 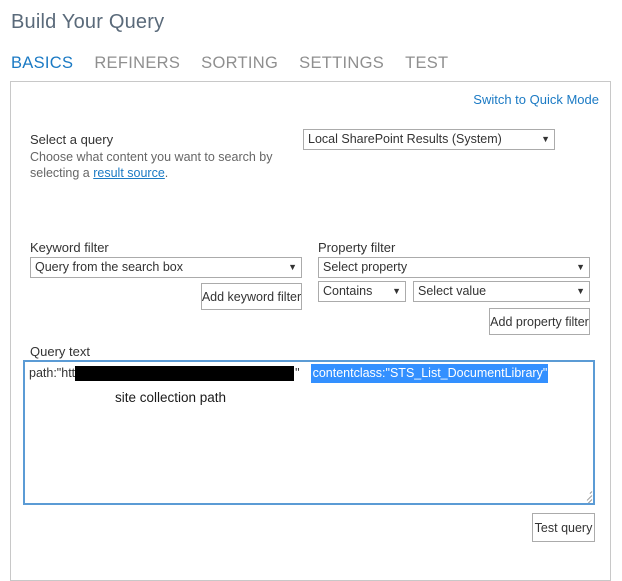 What do you see at coordinates (357, 247) in the screenshot?
I see `property-filter-label: Property filter` at bounding box center [357, 247].